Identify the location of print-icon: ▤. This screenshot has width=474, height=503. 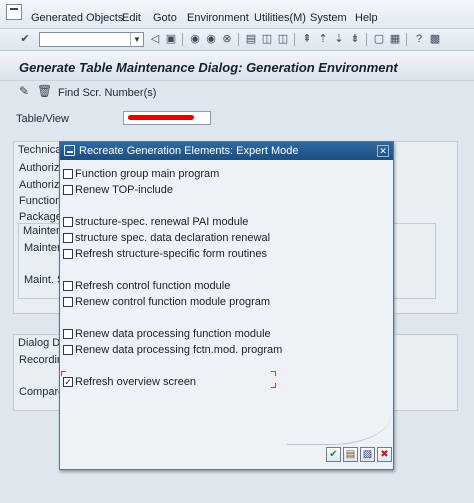
(251, 39).